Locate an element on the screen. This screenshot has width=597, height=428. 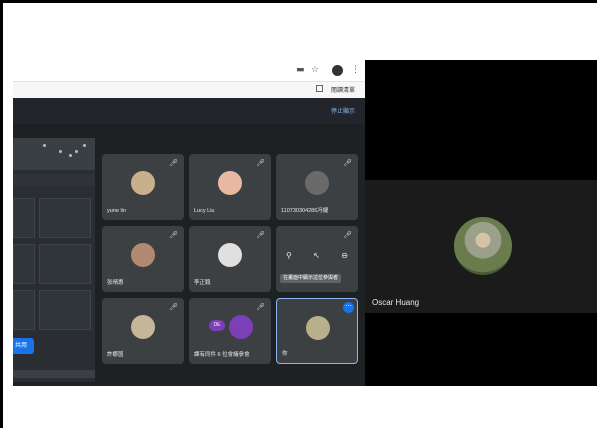
star-icon: ☆ is located at coordinates (315, 70).